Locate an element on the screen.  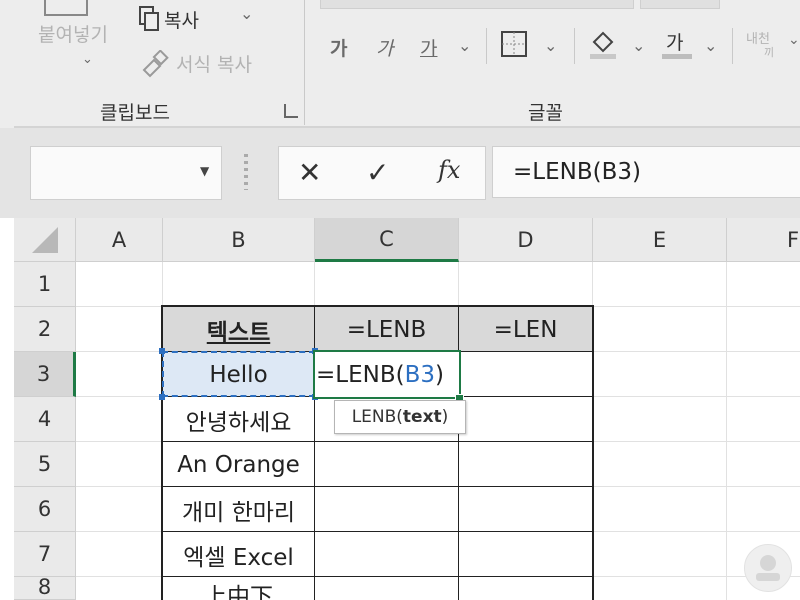
row-header-5: 5 is located at coordinates (45, 464).